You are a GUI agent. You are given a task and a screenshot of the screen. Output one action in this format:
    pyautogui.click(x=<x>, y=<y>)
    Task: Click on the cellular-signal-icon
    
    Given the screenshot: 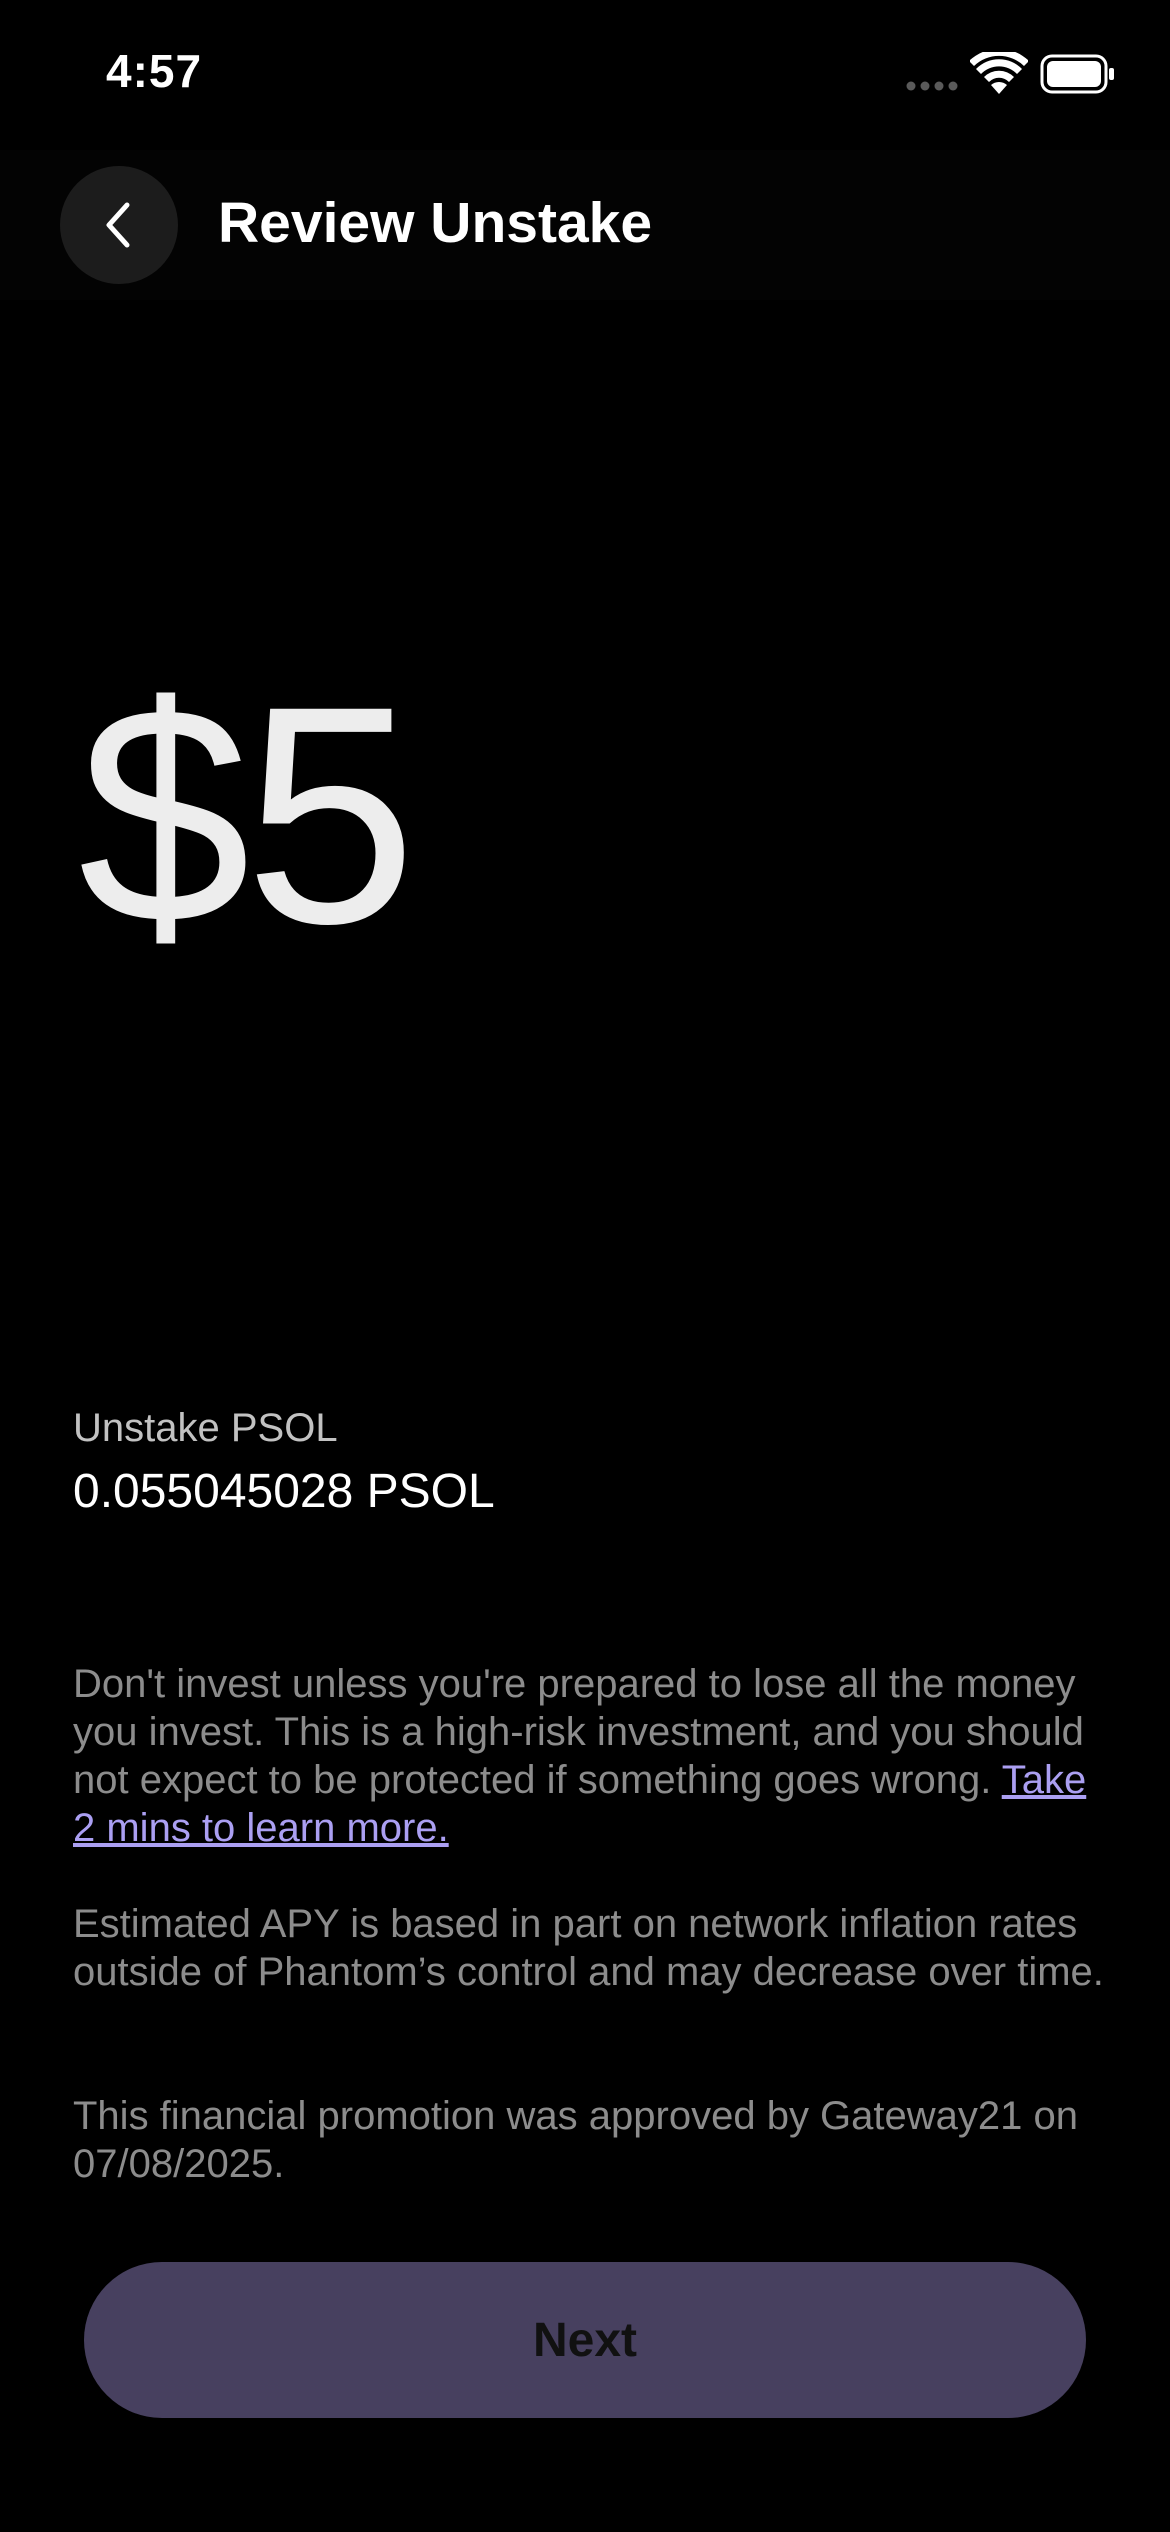 What is the action you would take?
    pyautogui.click(x=932, y=86)
    